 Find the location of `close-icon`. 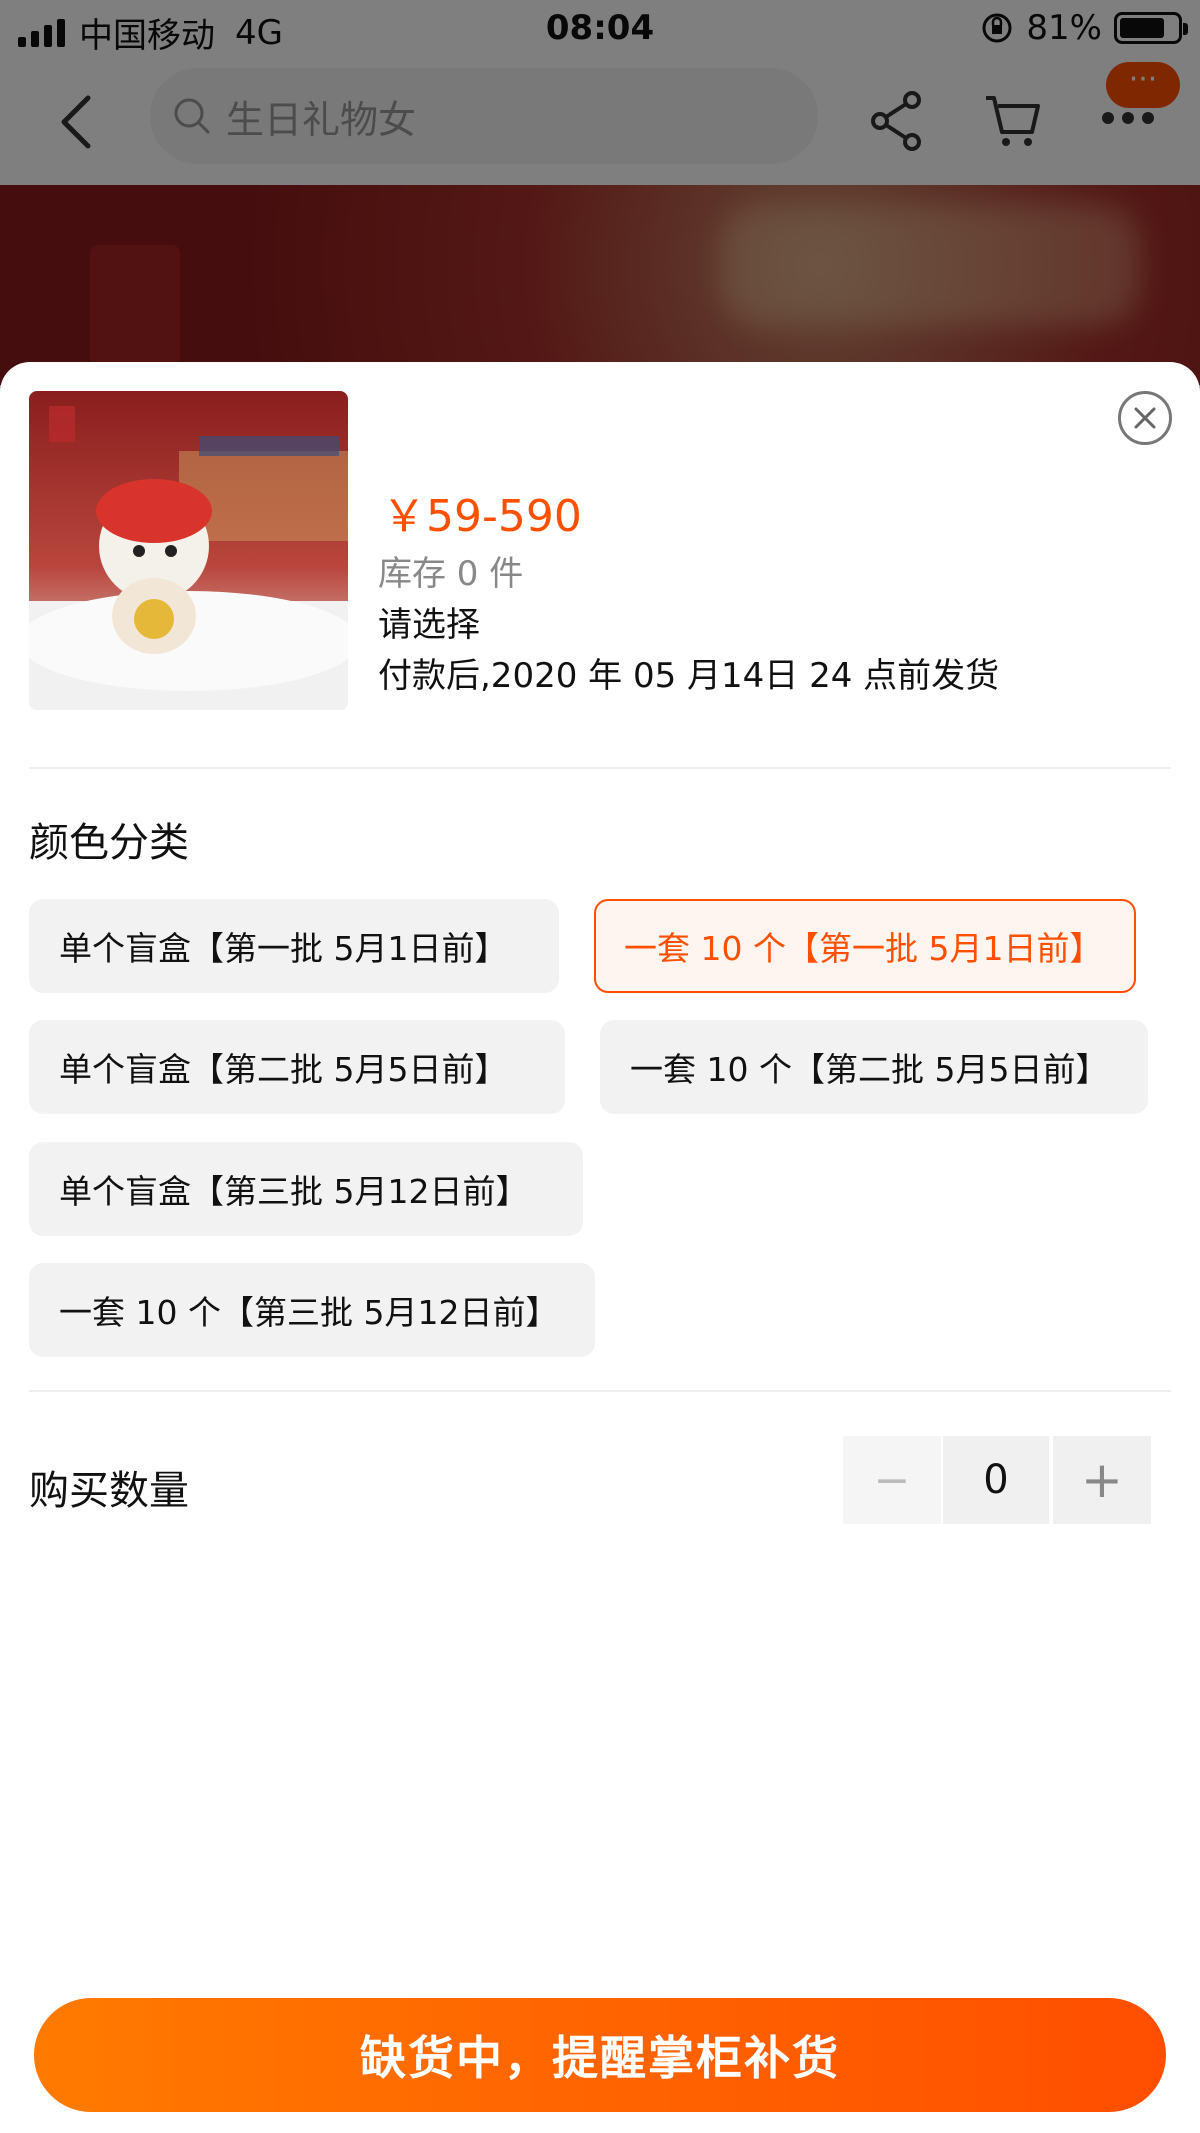

close-icon is located at coordinates (1145, 418).